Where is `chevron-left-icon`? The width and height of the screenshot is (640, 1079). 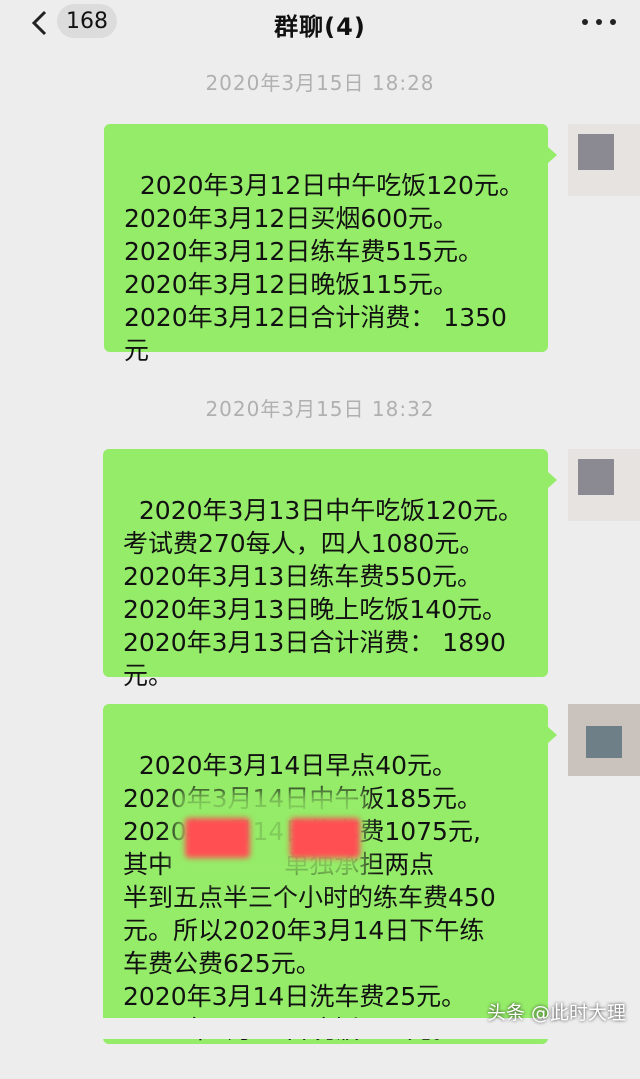
chevron-left-icon is located at coordinates (39, 23).